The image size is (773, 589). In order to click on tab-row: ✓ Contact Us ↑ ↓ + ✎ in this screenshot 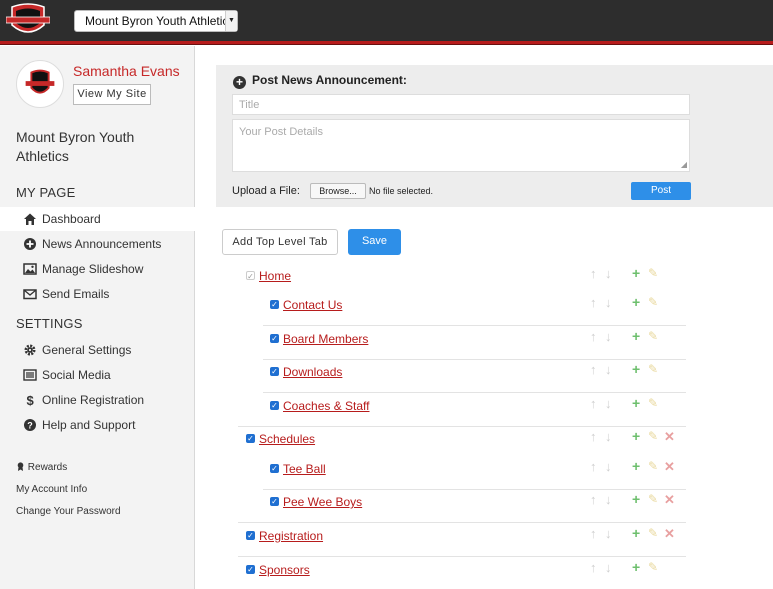, I will do `click(386, 304)`.